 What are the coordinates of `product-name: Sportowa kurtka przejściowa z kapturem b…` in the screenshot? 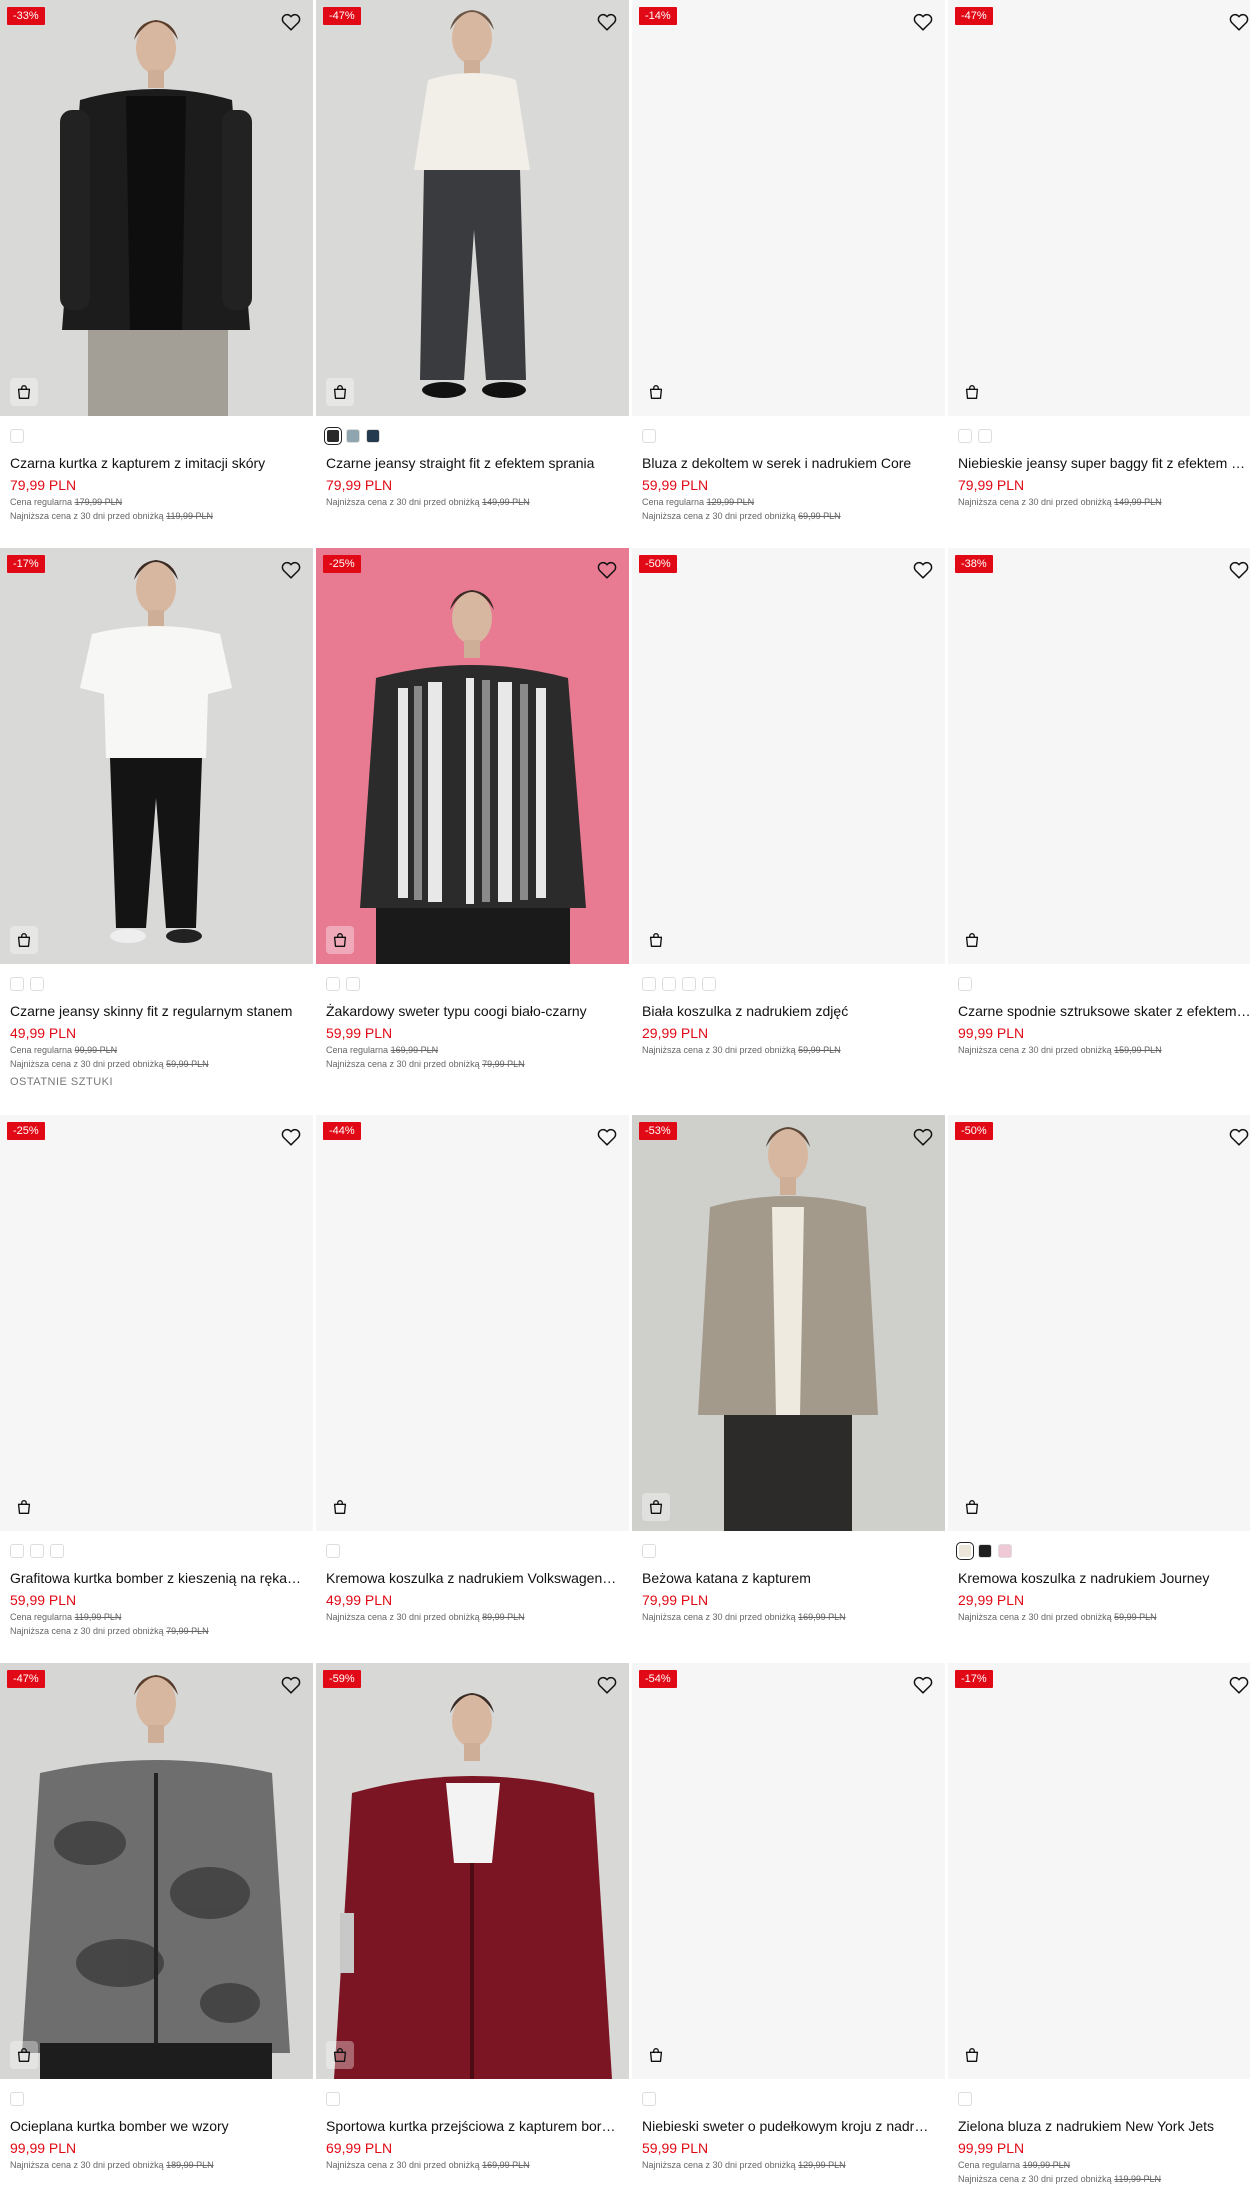 It's located at (472, 2126).